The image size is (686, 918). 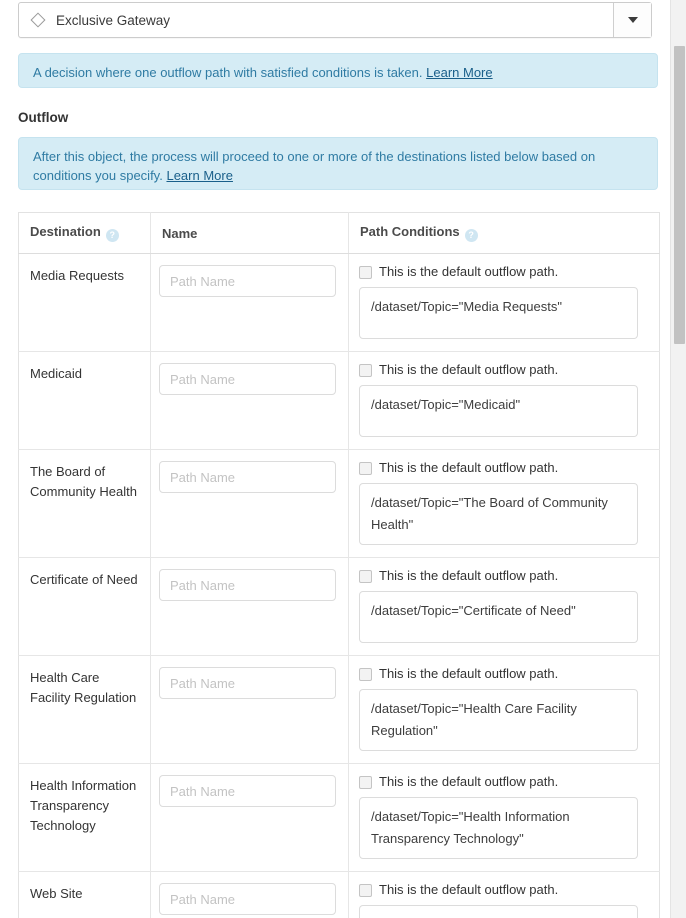 I want to click on help-icon-path-conditions: ?, so click(x=471, y=235).